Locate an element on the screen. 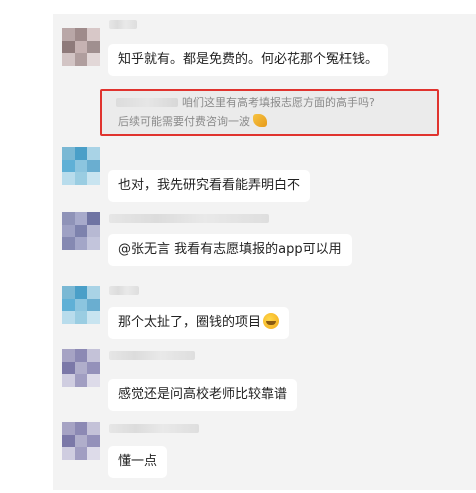 This screenshot has width=476, height=493. message-text: 感觉还是问高校老师比较靠谱 is located at coordinates (203, 394).